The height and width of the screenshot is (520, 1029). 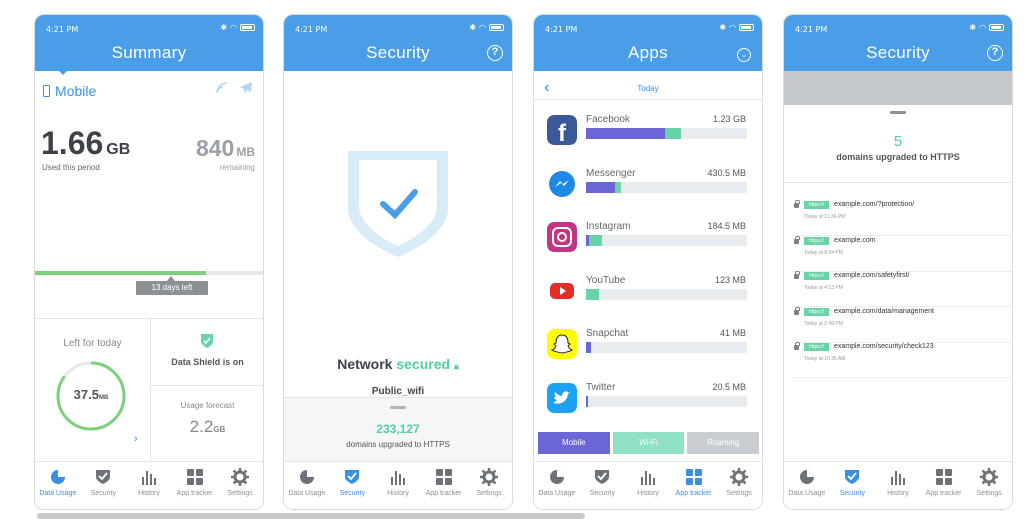 What do you see at coordinates (562, 237) in the screenshot?
I see `instagram-icon` at bounding box center [562, 237].